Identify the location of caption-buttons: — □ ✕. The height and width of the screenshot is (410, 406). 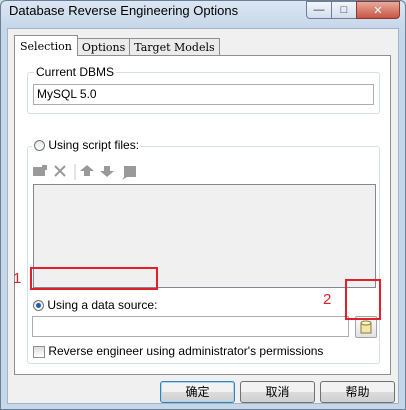
(353, 10).